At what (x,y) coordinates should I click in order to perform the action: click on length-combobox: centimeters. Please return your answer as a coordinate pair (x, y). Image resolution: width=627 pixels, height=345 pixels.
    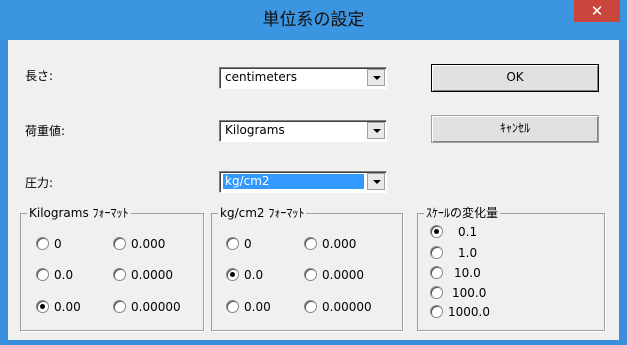
    Looking at the image, I should click on (303, 78).